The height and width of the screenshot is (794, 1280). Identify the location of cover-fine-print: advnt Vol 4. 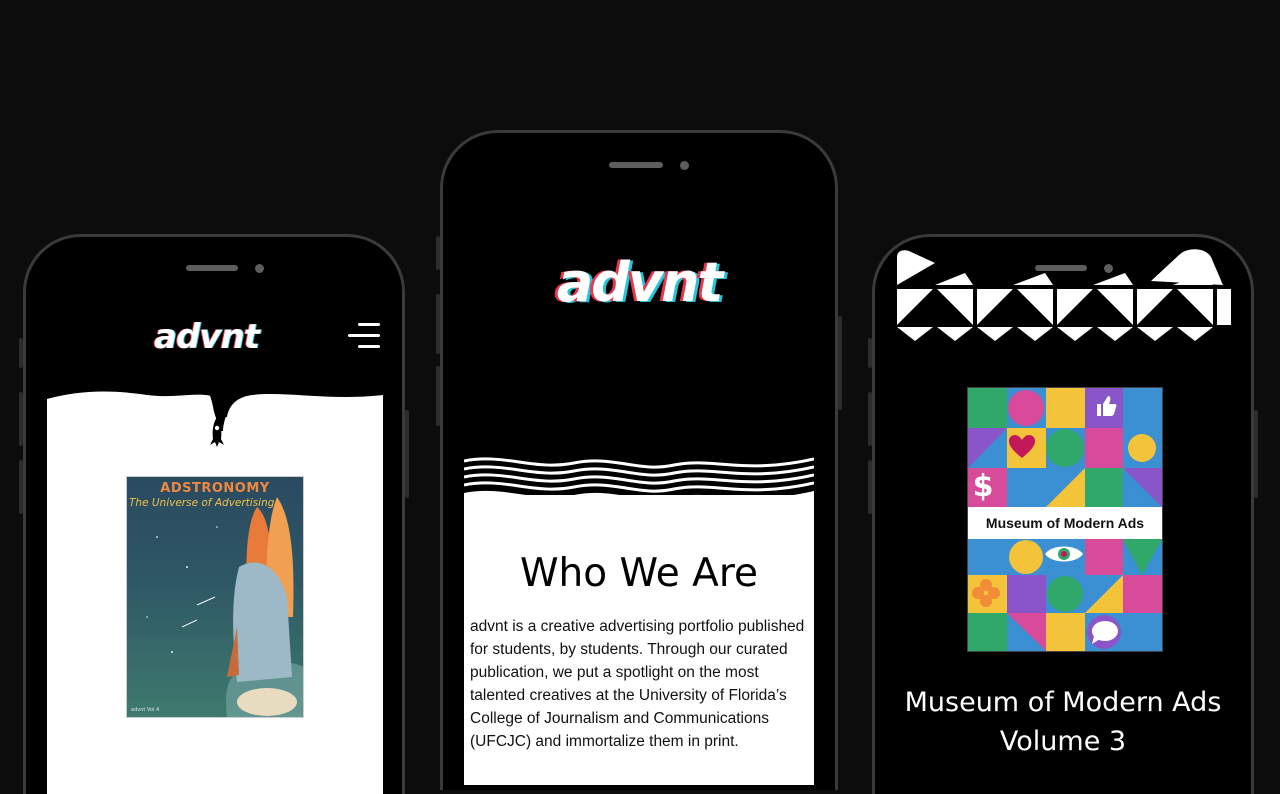
(145, 710).